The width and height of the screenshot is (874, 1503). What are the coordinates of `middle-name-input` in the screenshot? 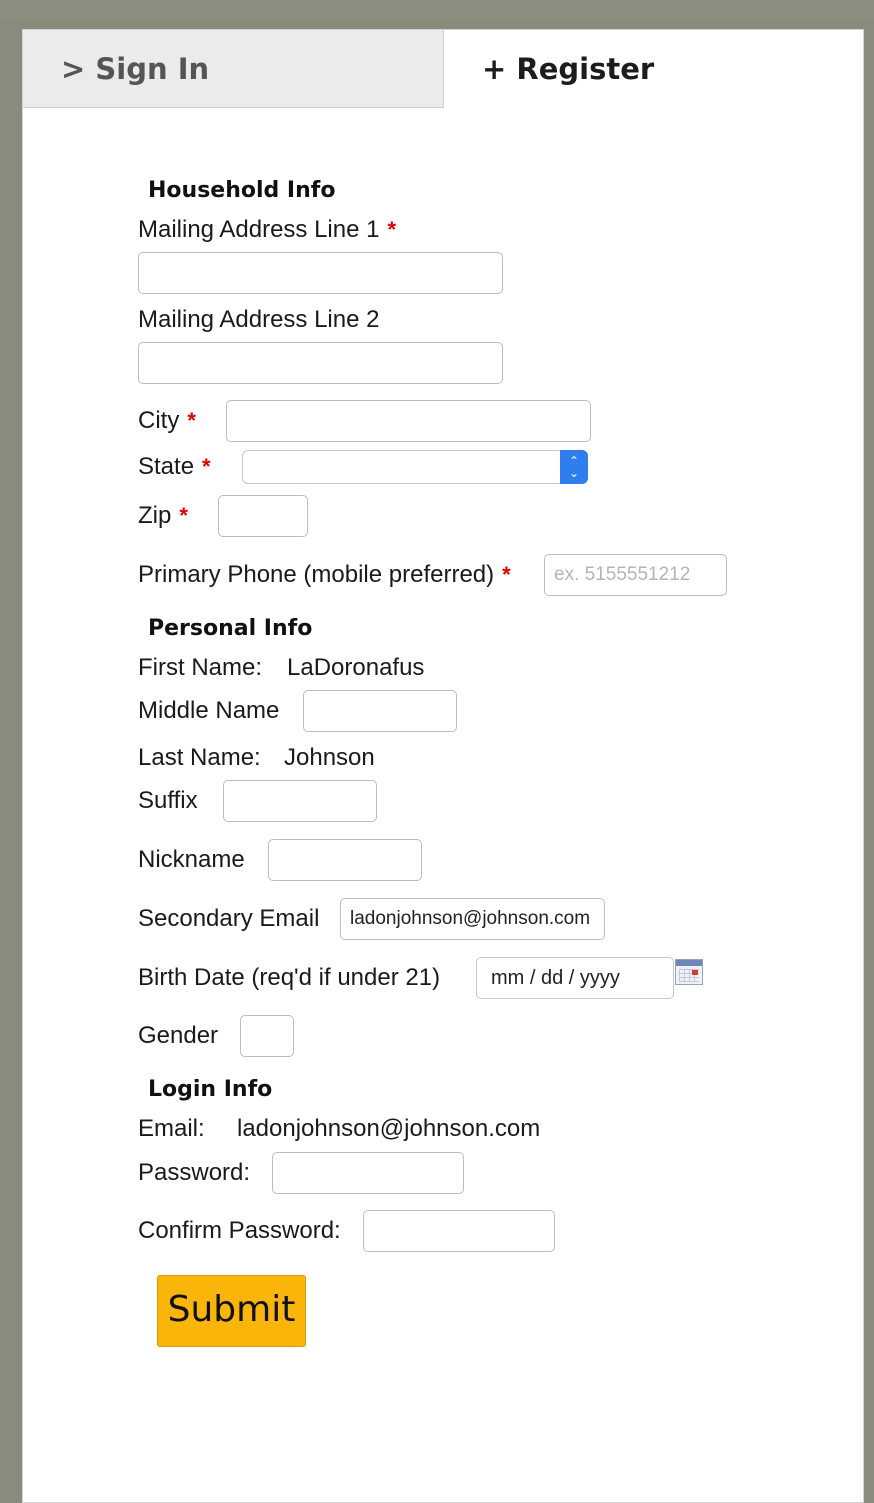 It's located at (380, 711).